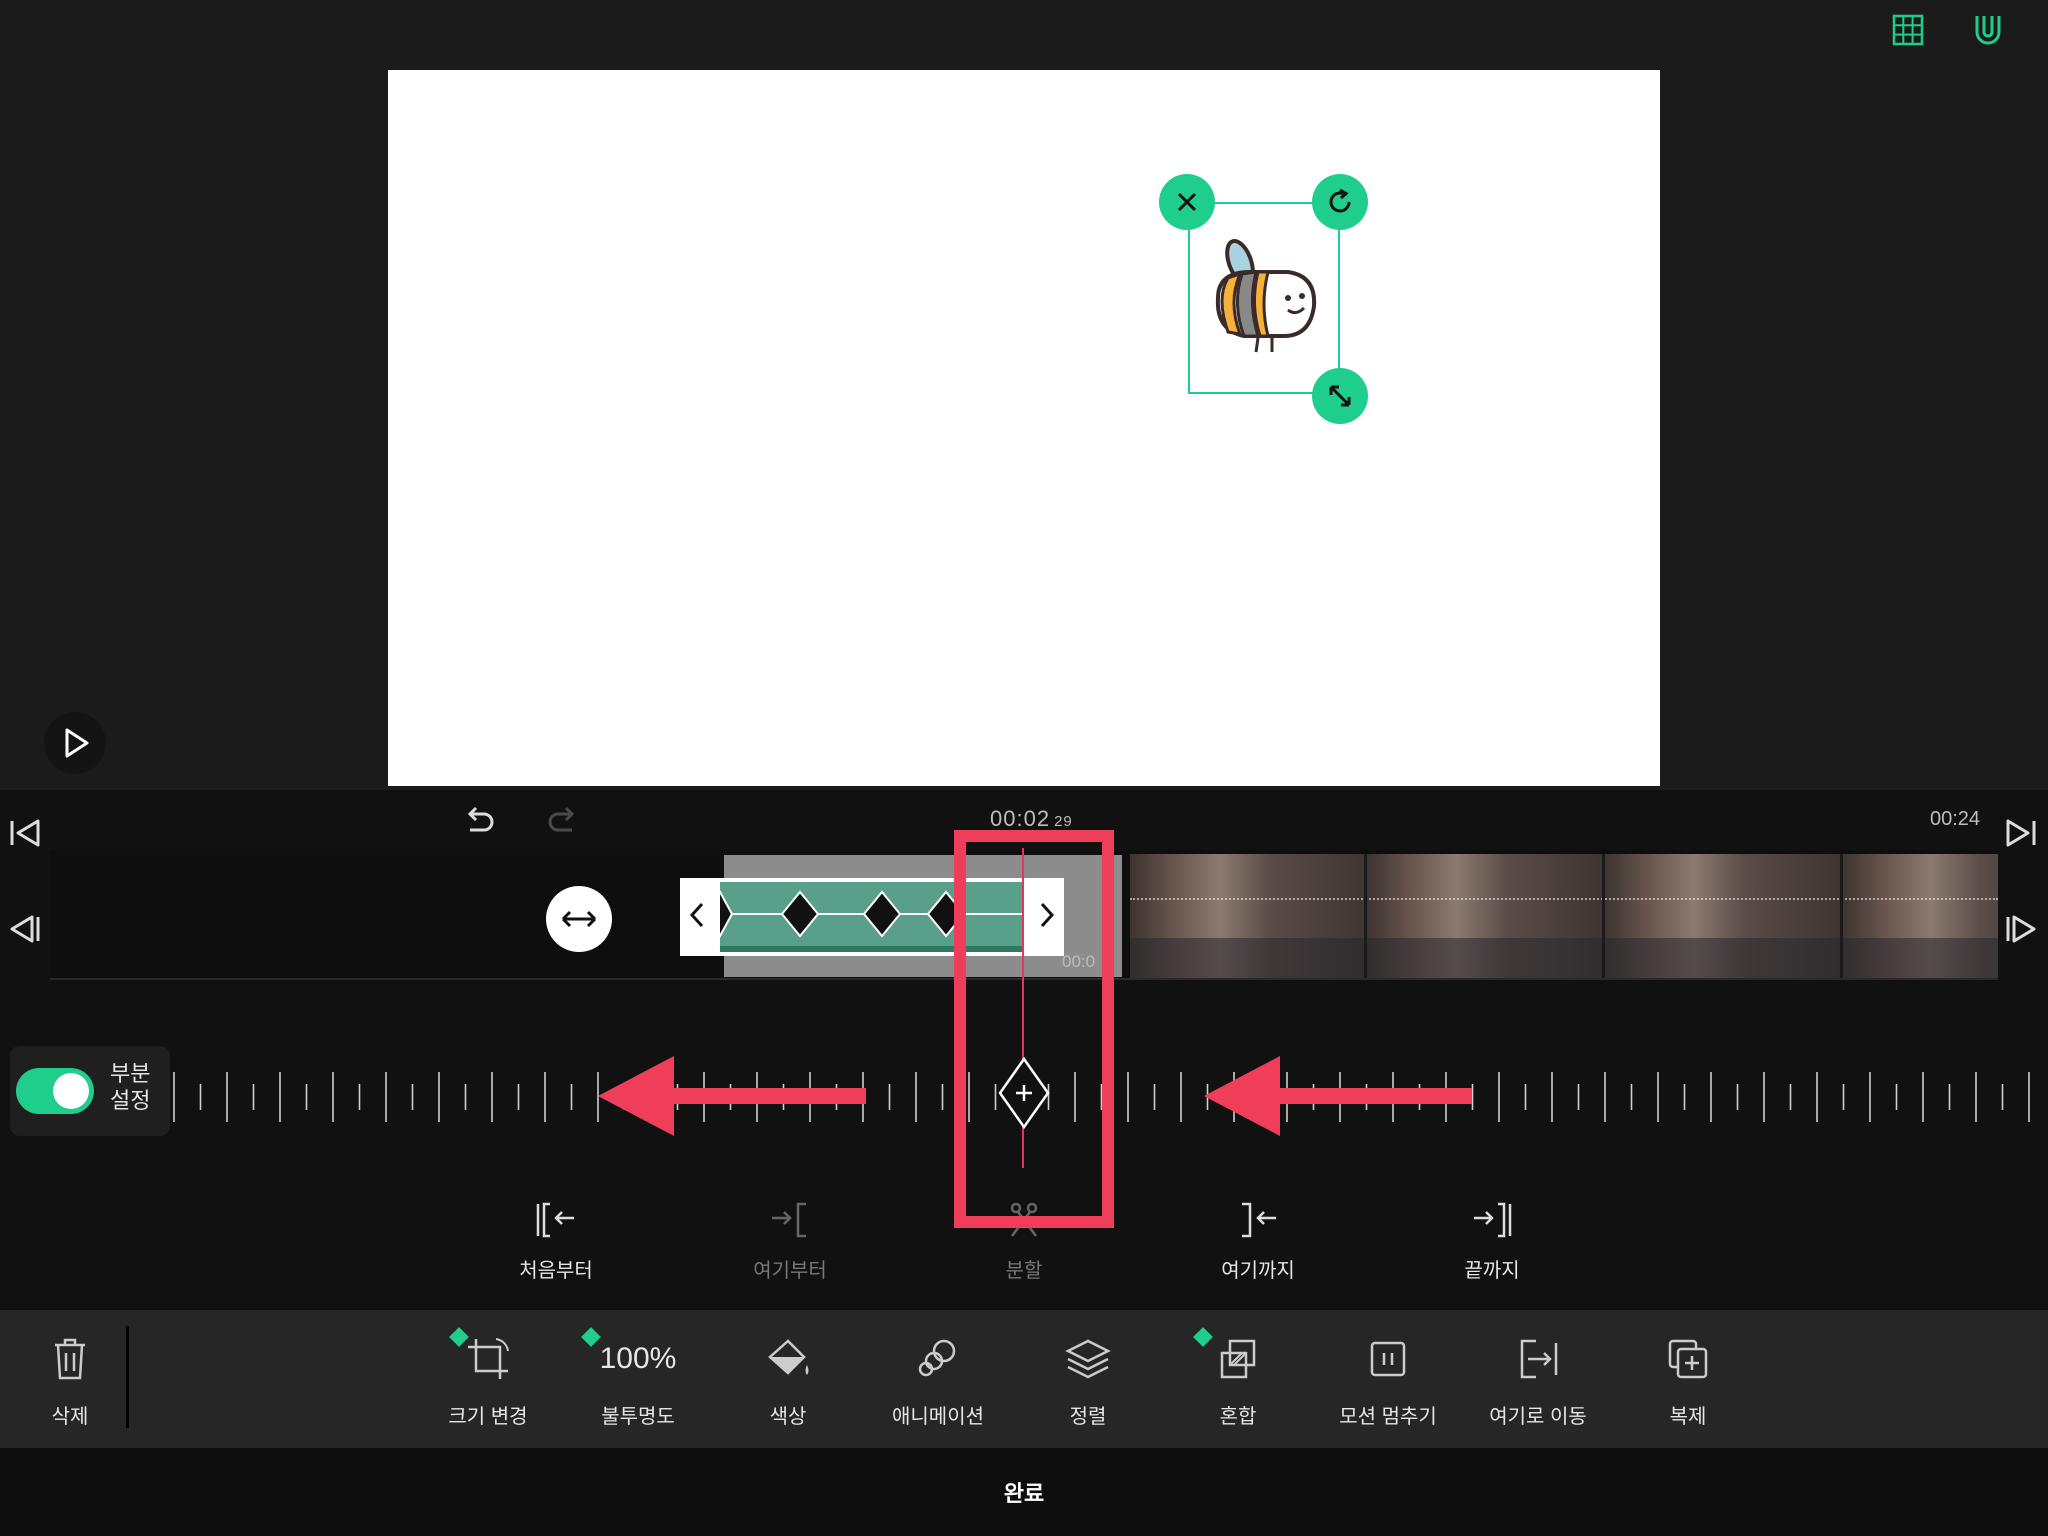  I want to click on clip-trim-left-icon, so click(698, 915).